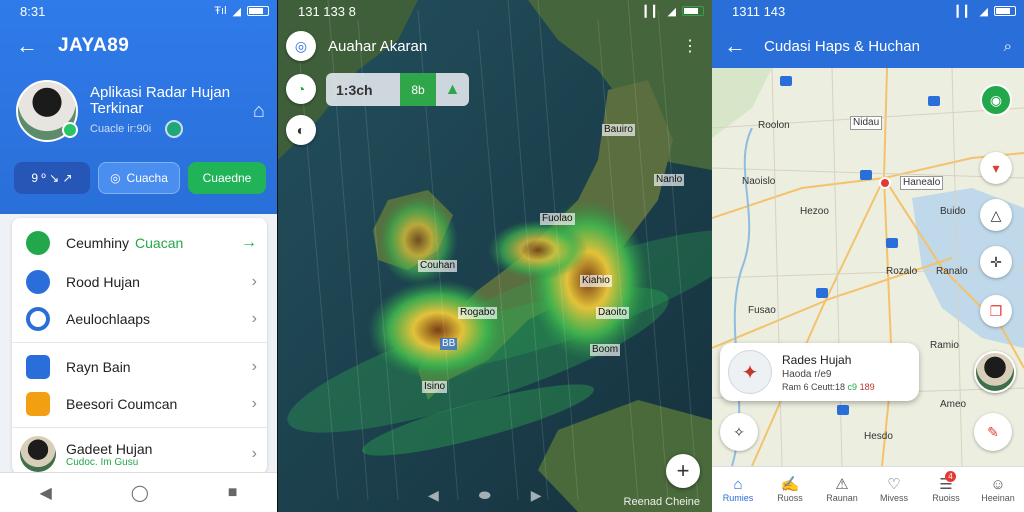 Image resolution: width=1024 pixels, height=512 pixels. What do you see at coordinates (108, 319) in the screenshot?
I see `menu-item-label: Aeulochlaaps` at bounding box center [108, 319].